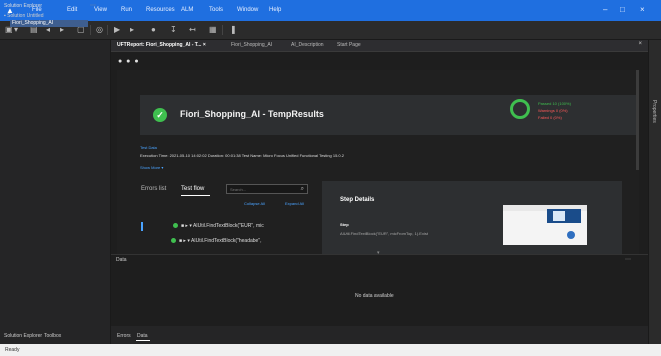  Describe the element at coordinates (294, 203) in the screenshot. I see `expand-all-link: Expand All` at that location.